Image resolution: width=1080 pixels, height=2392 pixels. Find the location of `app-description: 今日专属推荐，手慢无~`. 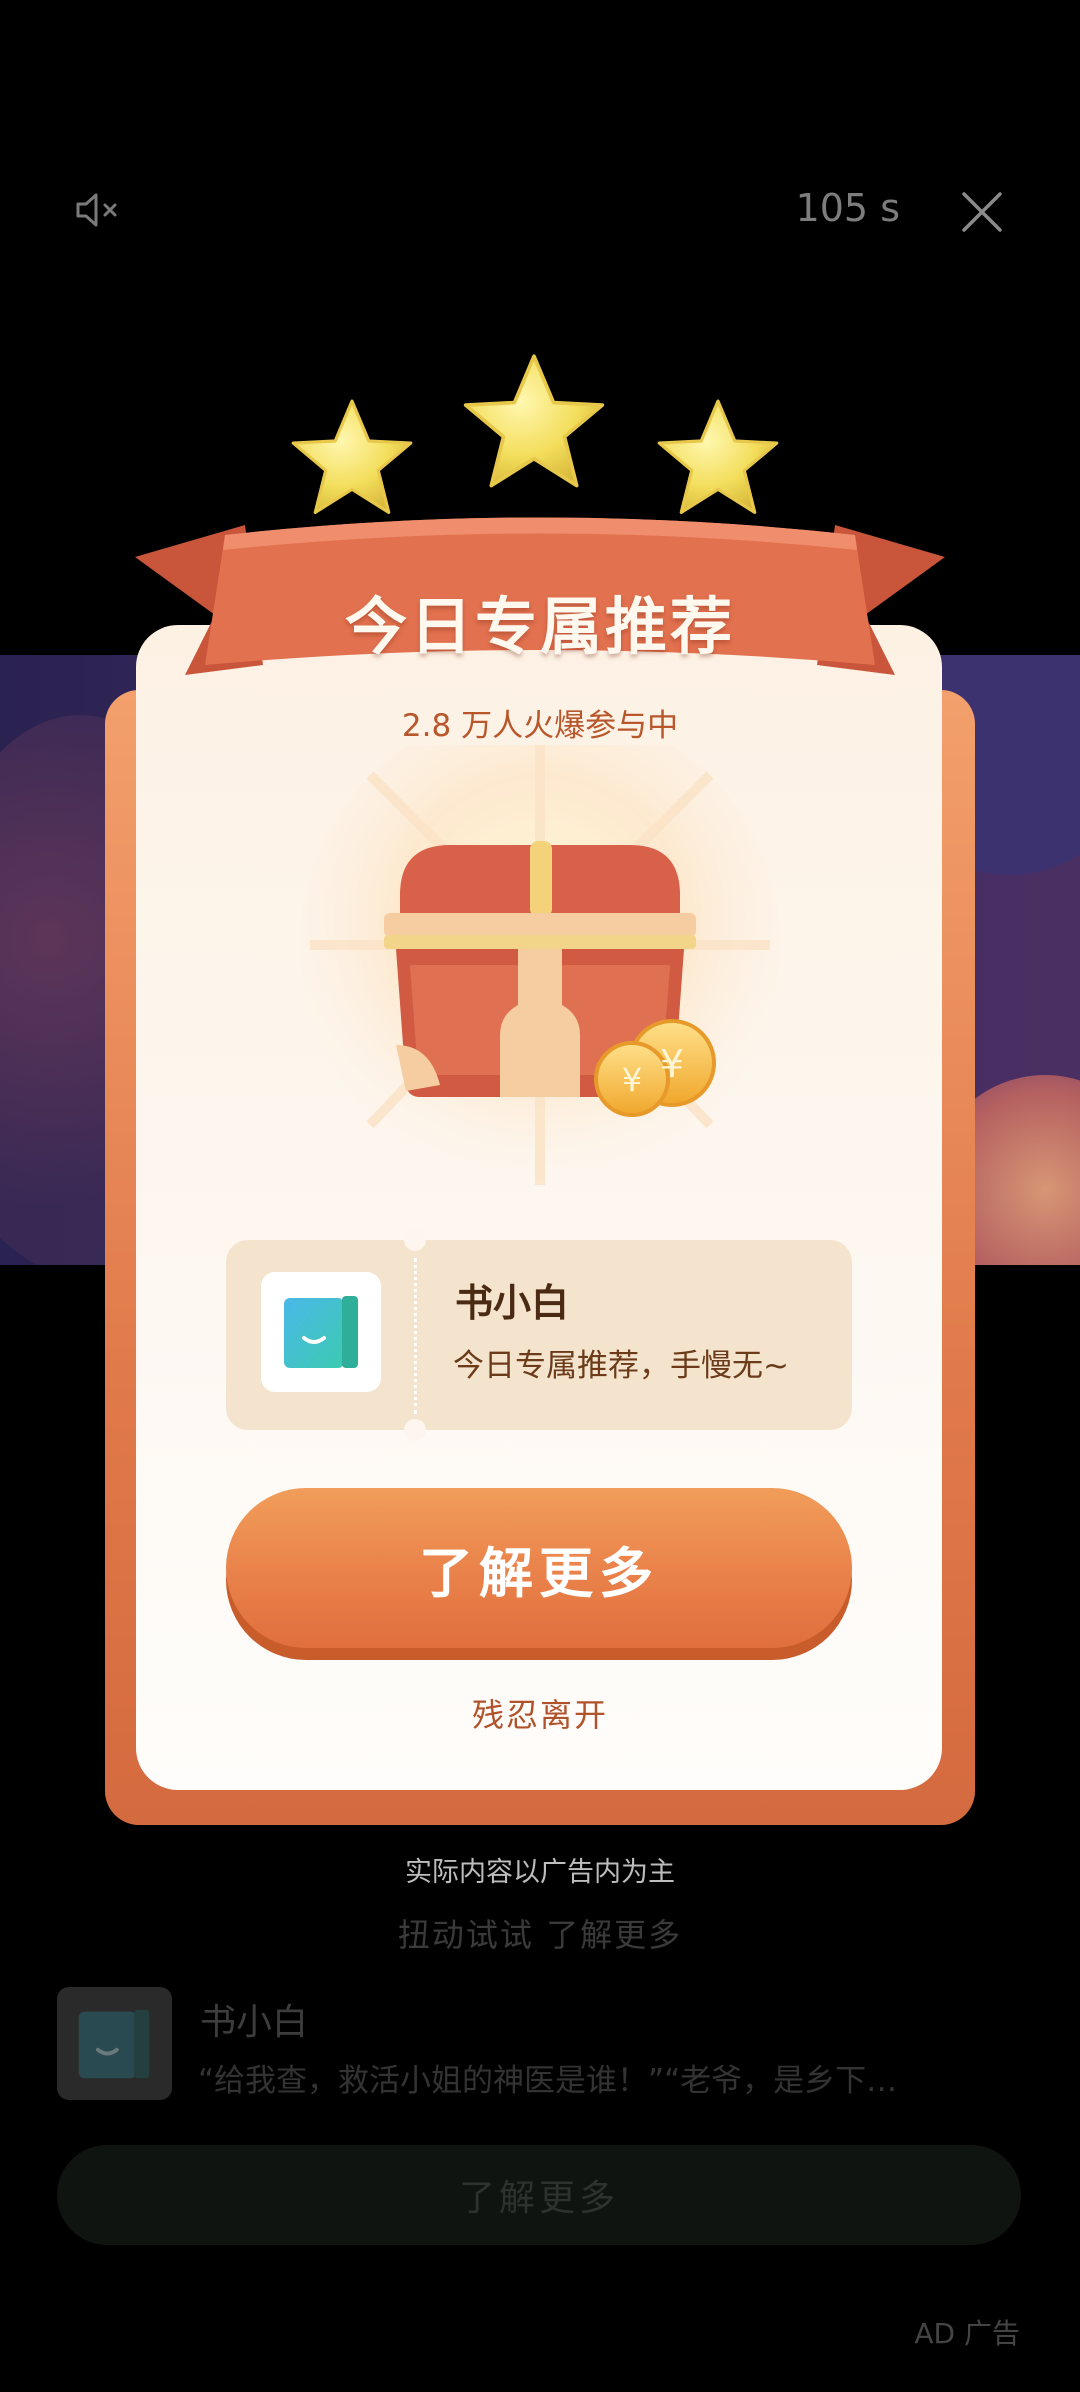

app-description: 今日专属推荐，手慢无~ is located at coordinates (621, 1366).